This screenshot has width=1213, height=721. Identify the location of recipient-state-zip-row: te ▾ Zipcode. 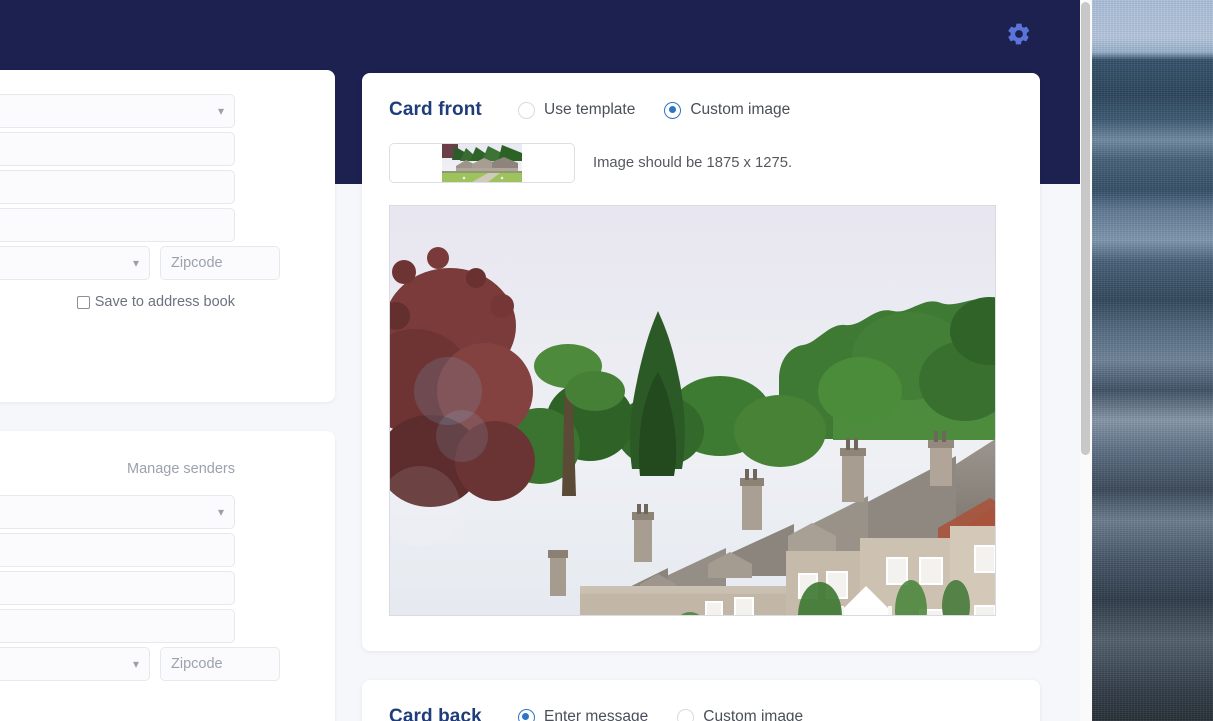
(140, 265).